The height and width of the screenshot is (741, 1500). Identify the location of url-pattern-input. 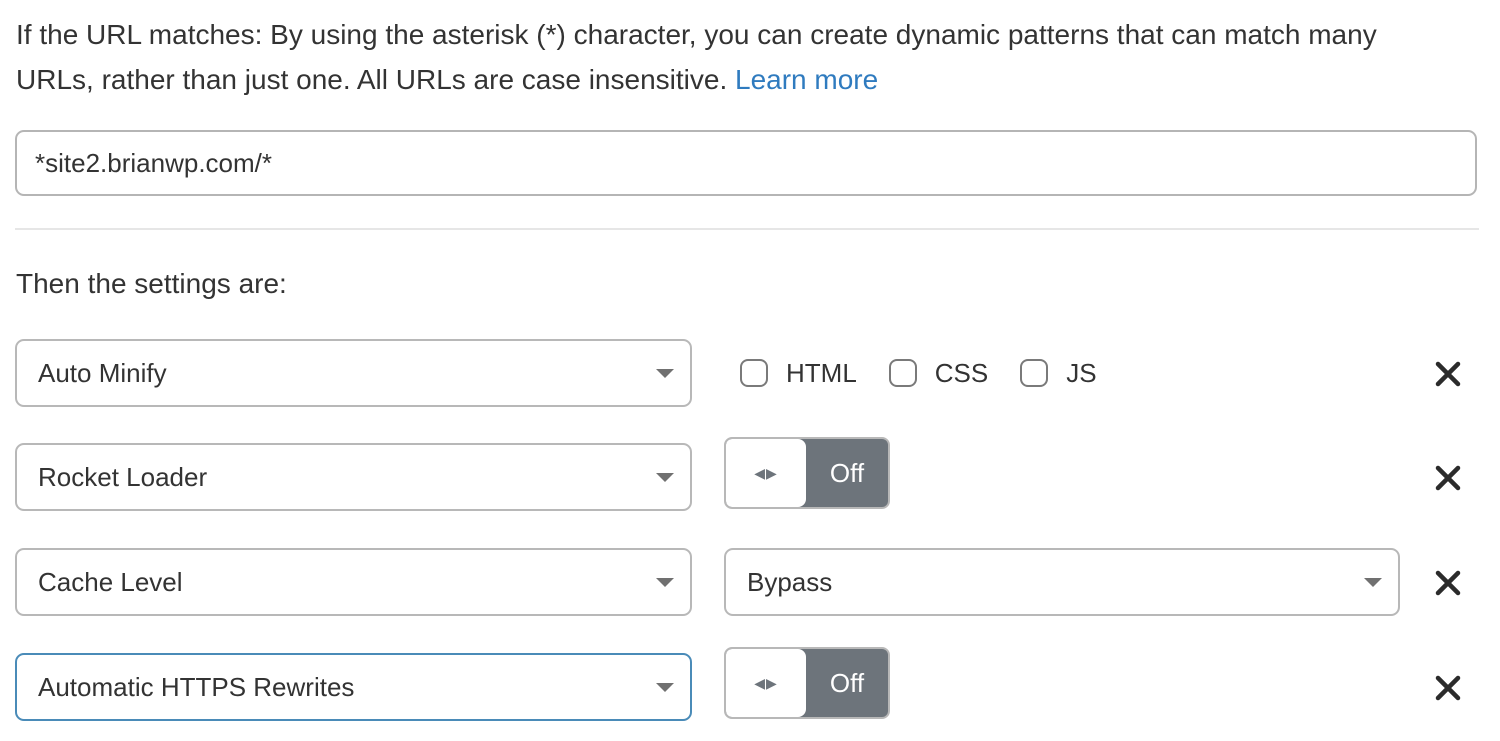
(746, 163).